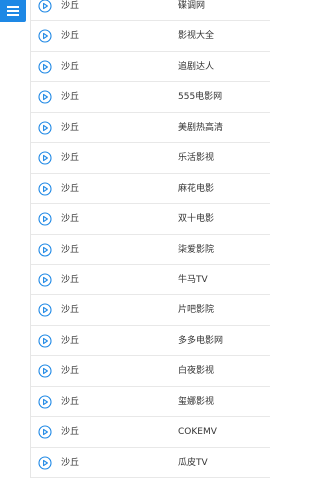 The width and height of the screenshot is (320, 480). Describe the element at coordinates (193, 279) in the screenshot. I see `item-source: 牛马TV` at that location.